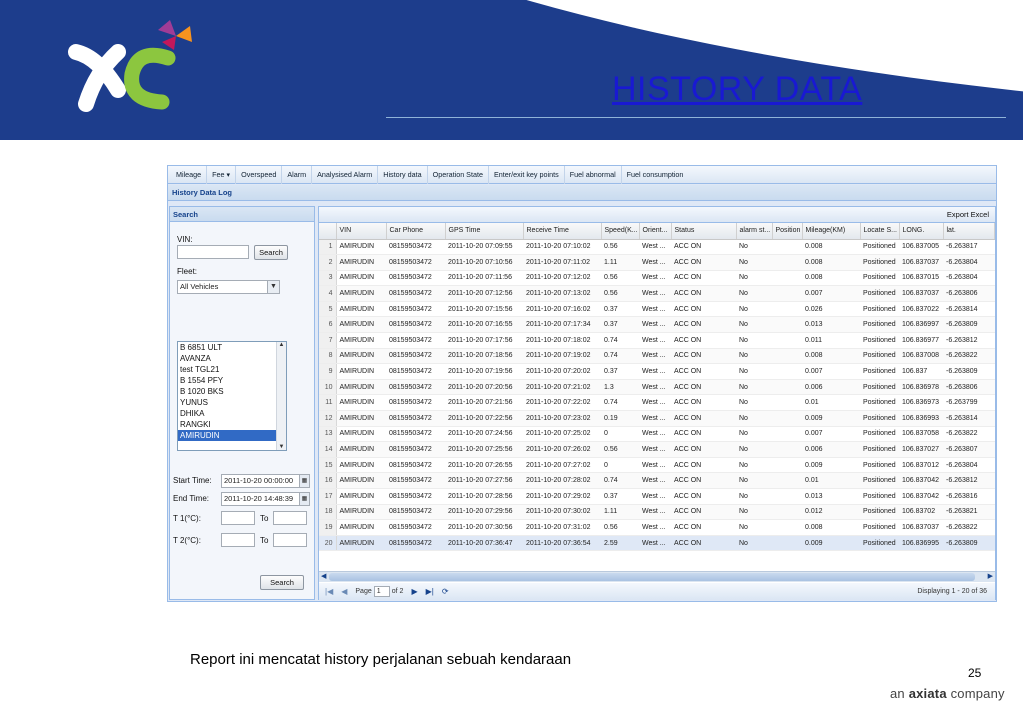 The image size is (1023, 708). Describe the element at coordinates (297, 174) in the screenshot. I see `menu-alarm: Alarm` at that location.